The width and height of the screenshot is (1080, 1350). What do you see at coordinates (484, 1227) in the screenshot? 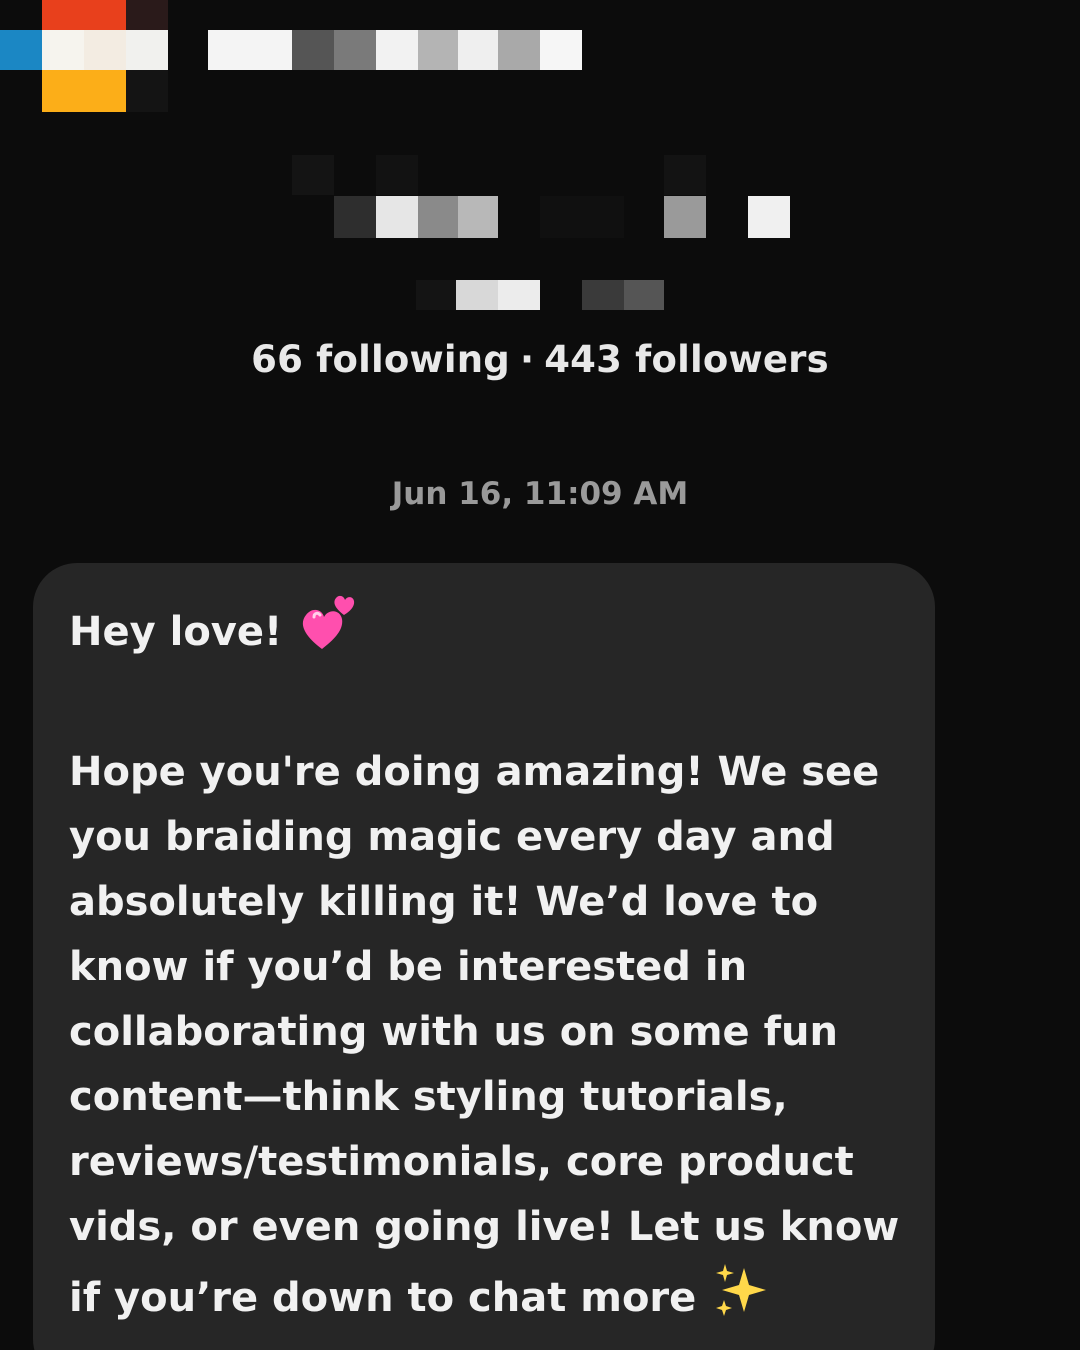
I see `message-line: vids, or even going live! Let us know` at bounding box center [484, 1227].